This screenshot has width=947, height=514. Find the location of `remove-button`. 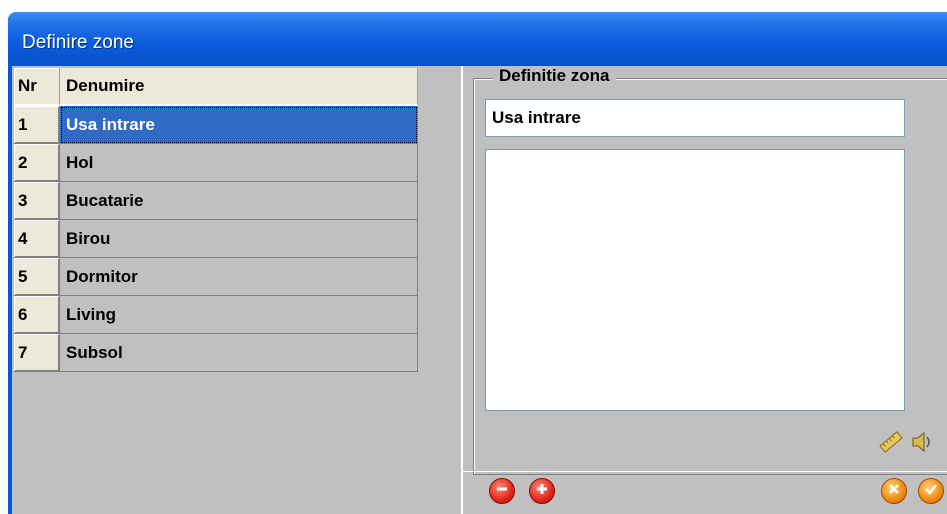

remove-button is located at coordinates (502, 491).